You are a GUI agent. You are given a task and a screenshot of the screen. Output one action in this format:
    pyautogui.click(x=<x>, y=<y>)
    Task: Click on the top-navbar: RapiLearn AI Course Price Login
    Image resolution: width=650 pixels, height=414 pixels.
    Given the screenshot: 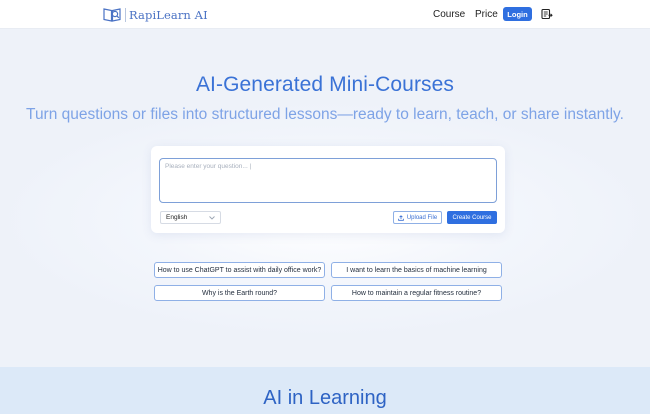 What is the action you would take?
    pyautogui.click(x=325, y=14)
    